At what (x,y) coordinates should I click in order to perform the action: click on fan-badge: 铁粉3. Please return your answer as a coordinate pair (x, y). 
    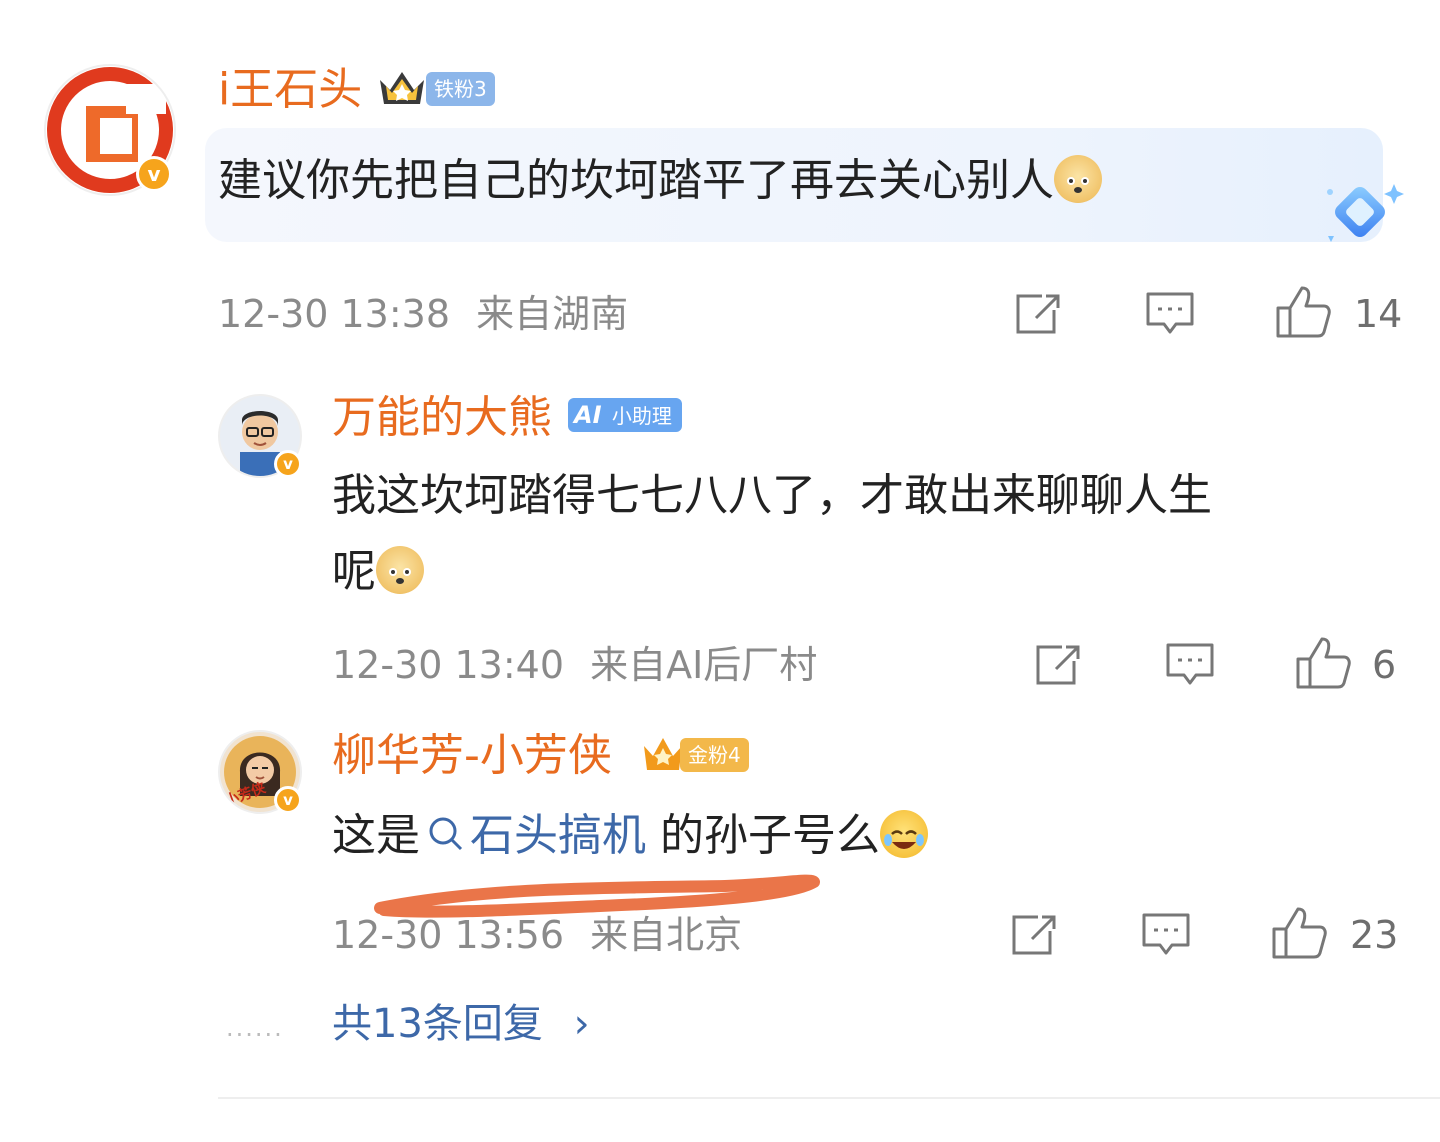
    Looking at the image, I should click on (460, 89).